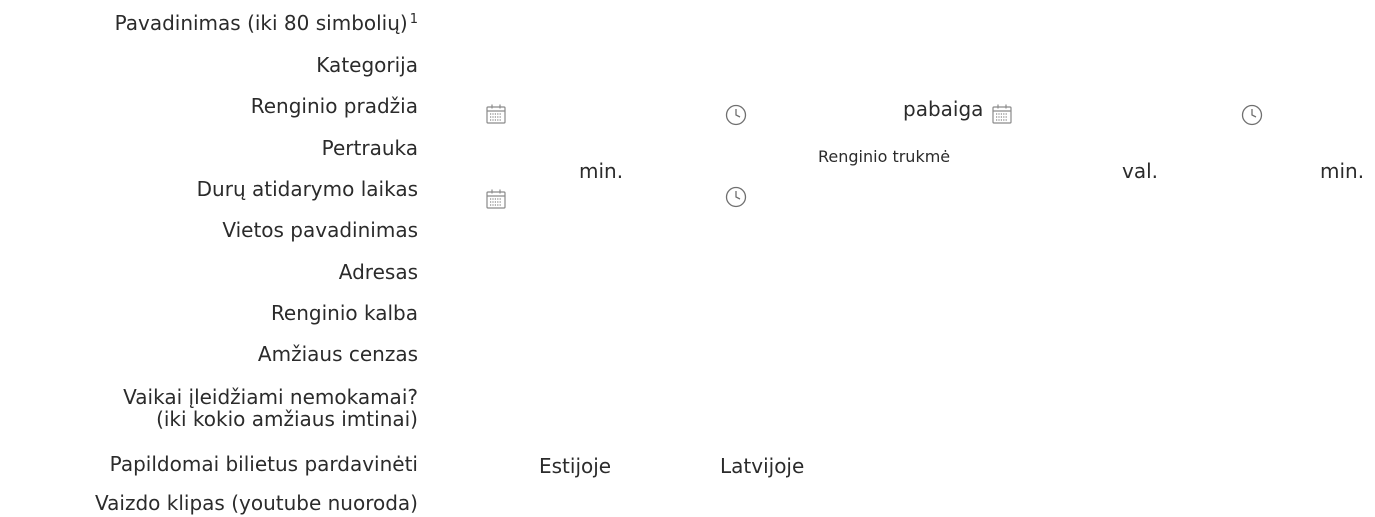 The image size is (1375, 517). Describe the element at coordinates (880, 312) in the screenshot. I see `event-language-field` at that location.